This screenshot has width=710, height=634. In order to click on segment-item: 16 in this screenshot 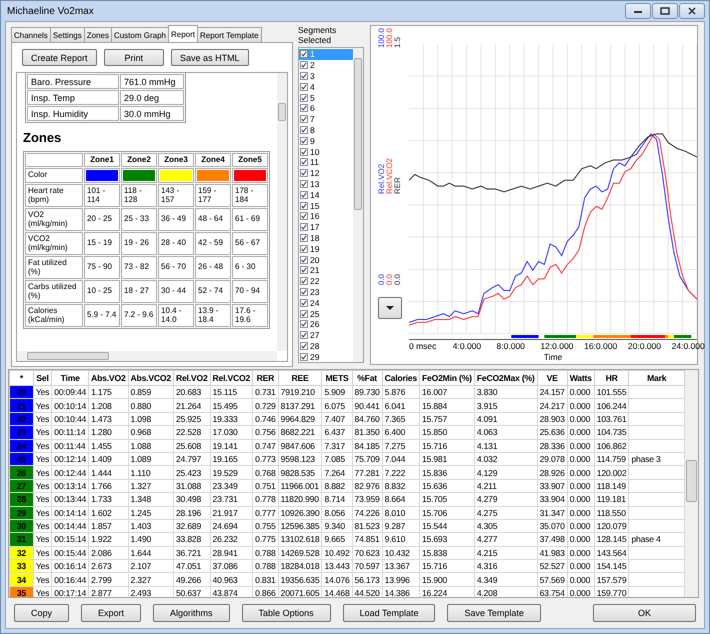, I will do `click(326, 216)`.